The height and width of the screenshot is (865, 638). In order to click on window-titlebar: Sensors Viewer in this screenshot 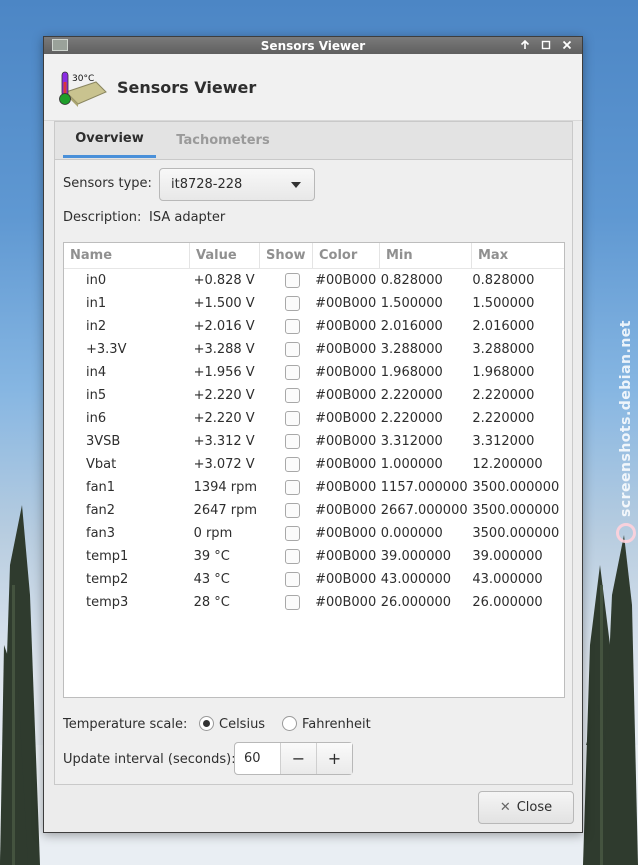, I will do `click(313, 45)`.